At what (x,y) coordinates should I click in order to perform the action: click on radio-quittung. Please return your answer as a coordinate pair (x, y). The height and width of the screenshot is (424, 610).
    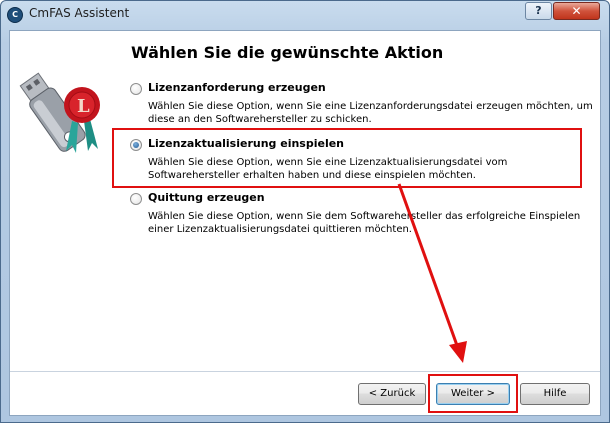
    Looking at the image, I should click on (136, 199).